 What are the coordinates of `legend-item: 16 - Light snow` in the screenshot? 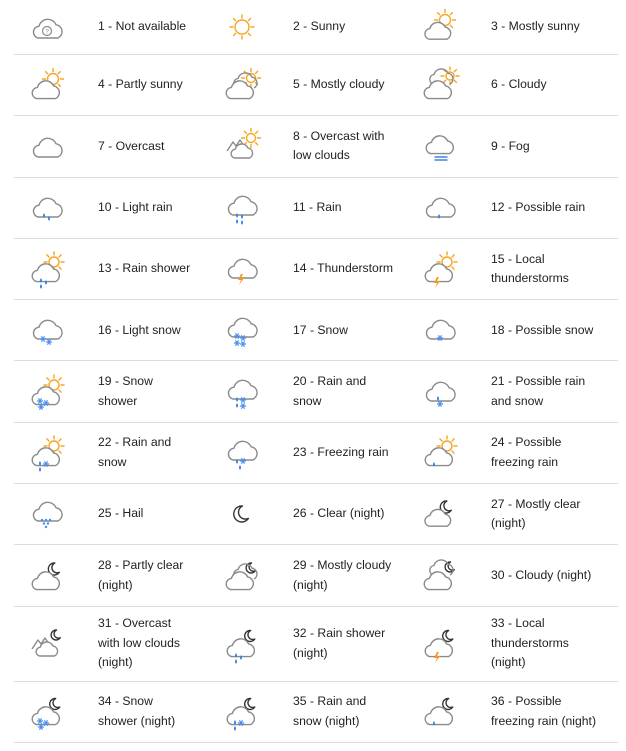 It's located at (111, 330).